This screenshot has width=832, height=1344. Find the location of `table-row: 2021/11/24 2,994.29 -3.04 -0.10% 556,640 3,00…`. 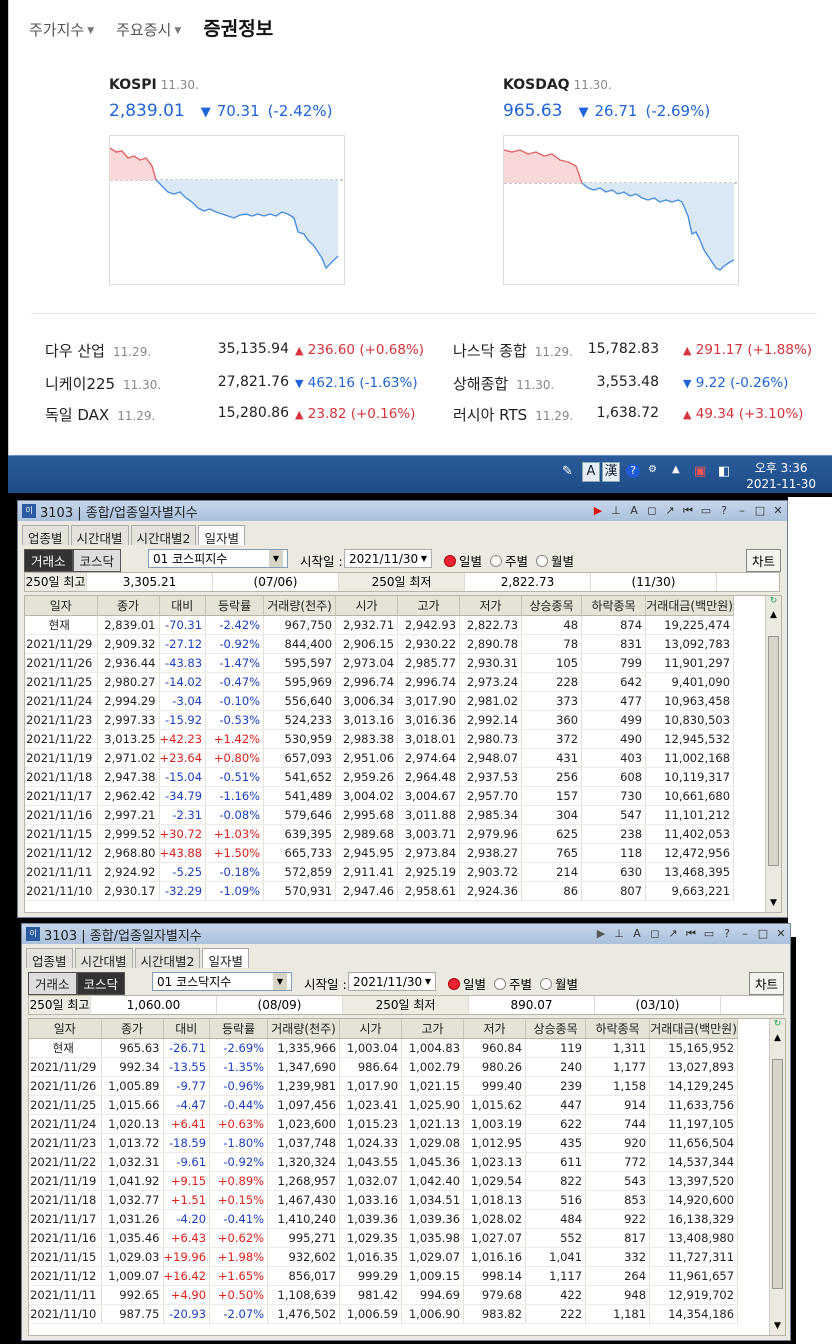

table-row: 2021/11/24 2,994.29 -3.04 -0.10% 556,640 3,00… is located at coordinates (380, 701).